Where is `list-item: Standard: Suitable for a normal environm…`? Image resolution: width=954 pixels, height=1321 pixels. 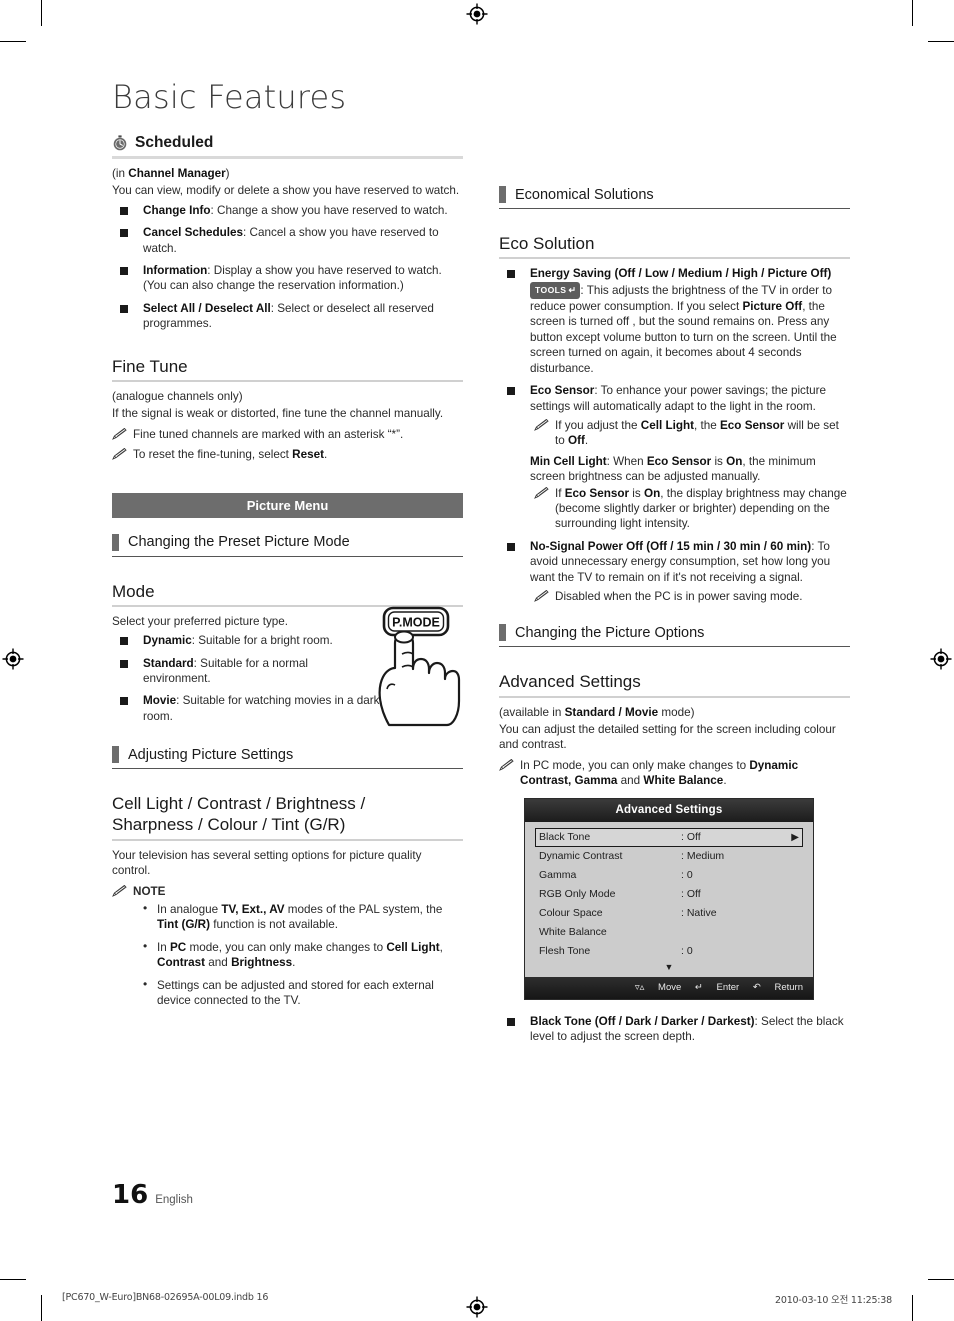 list-item: Standard: Suitable for a normal environm… is located at coordinates (240, 671).